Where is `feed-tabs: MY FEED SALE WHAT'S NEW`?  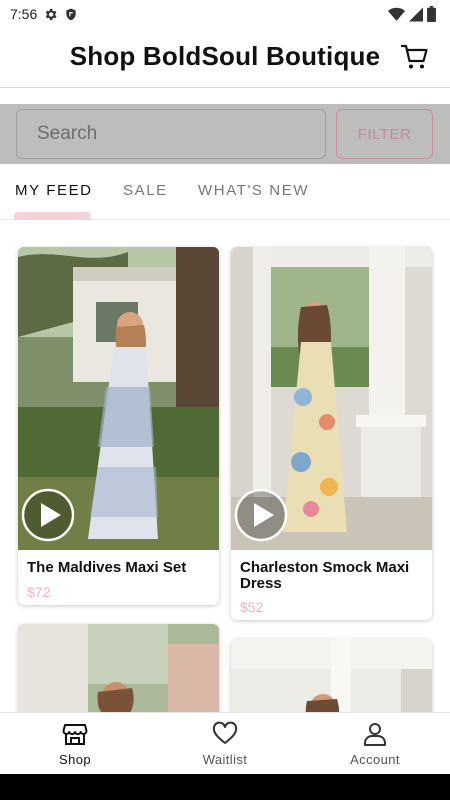
feed-tabs: MY FEED SALE WHAT'S NEW is located at coordinates (225, 192).